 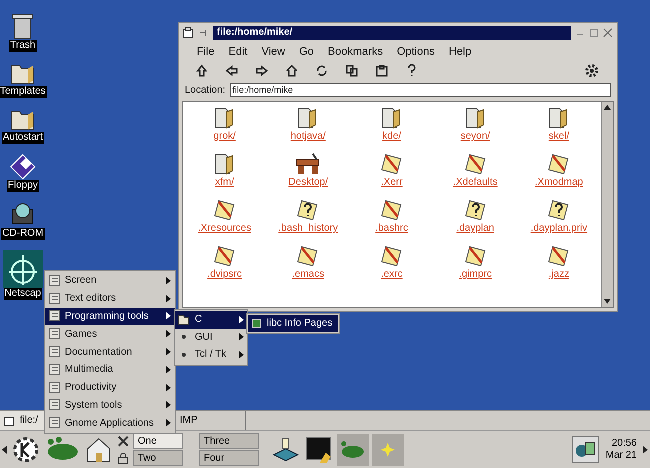 What do you see at coordinates (586, 450) in the screenshot?
I see `monitor-icon` at bounding box center [586, 450].